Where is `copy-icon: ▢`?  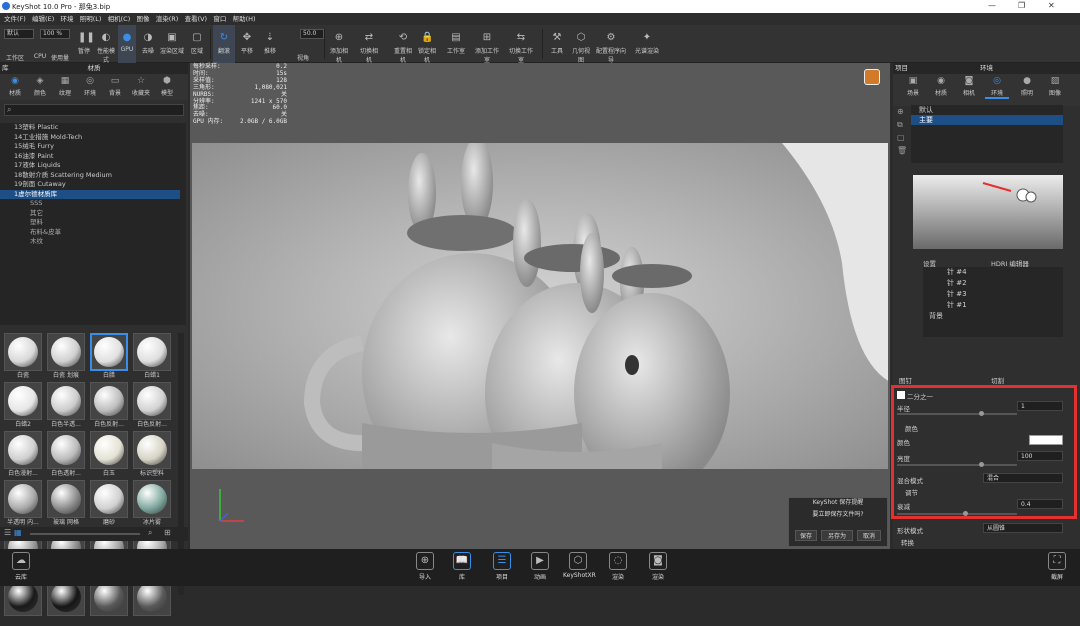 copy-icon: ▢ is located at coordinates (902, 137).